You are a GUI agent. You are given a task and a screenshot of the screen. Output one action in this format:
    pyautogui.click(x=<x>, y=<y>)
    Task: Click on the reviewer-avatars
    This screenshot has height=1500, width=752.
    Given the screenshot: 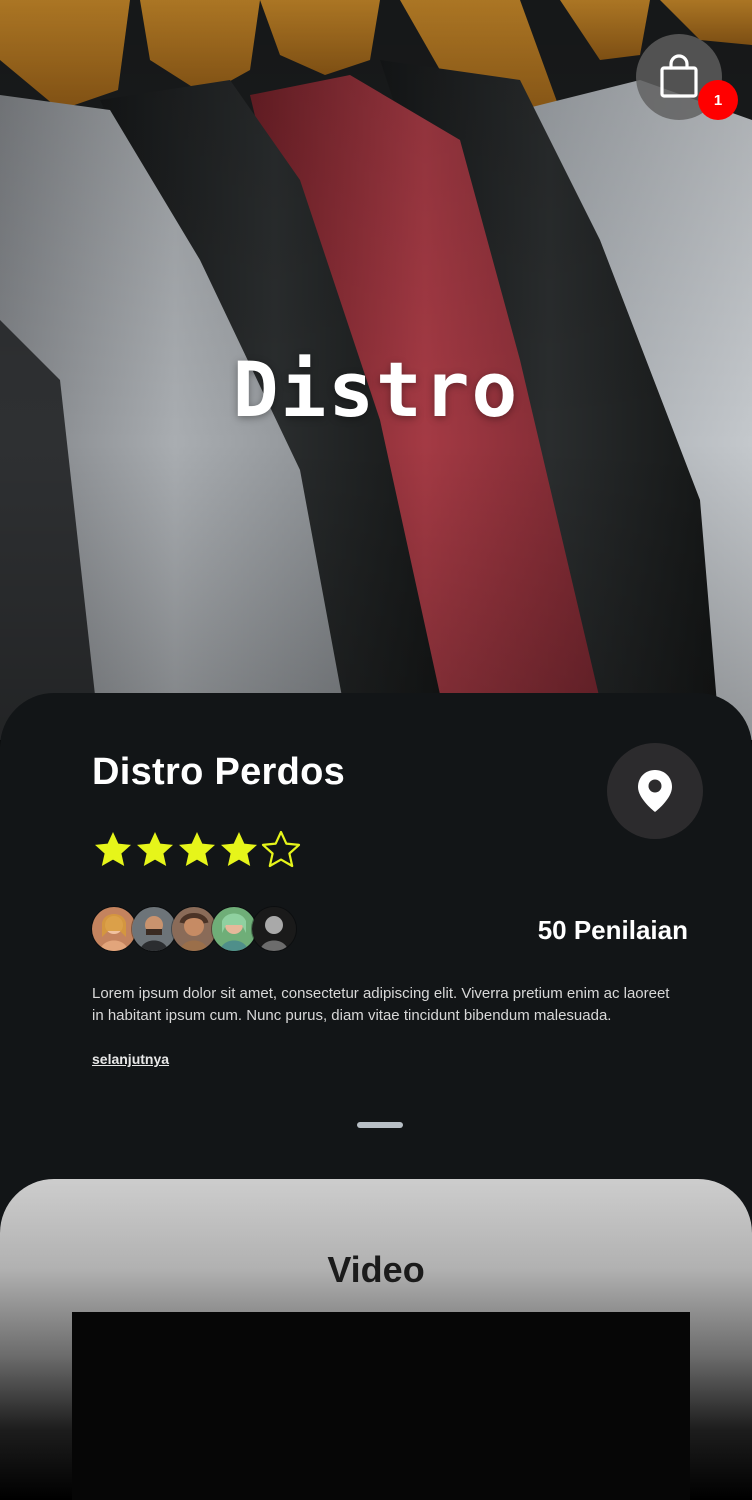 What is the action you would take?
    pyautogui.click(x=194, y=929)
    